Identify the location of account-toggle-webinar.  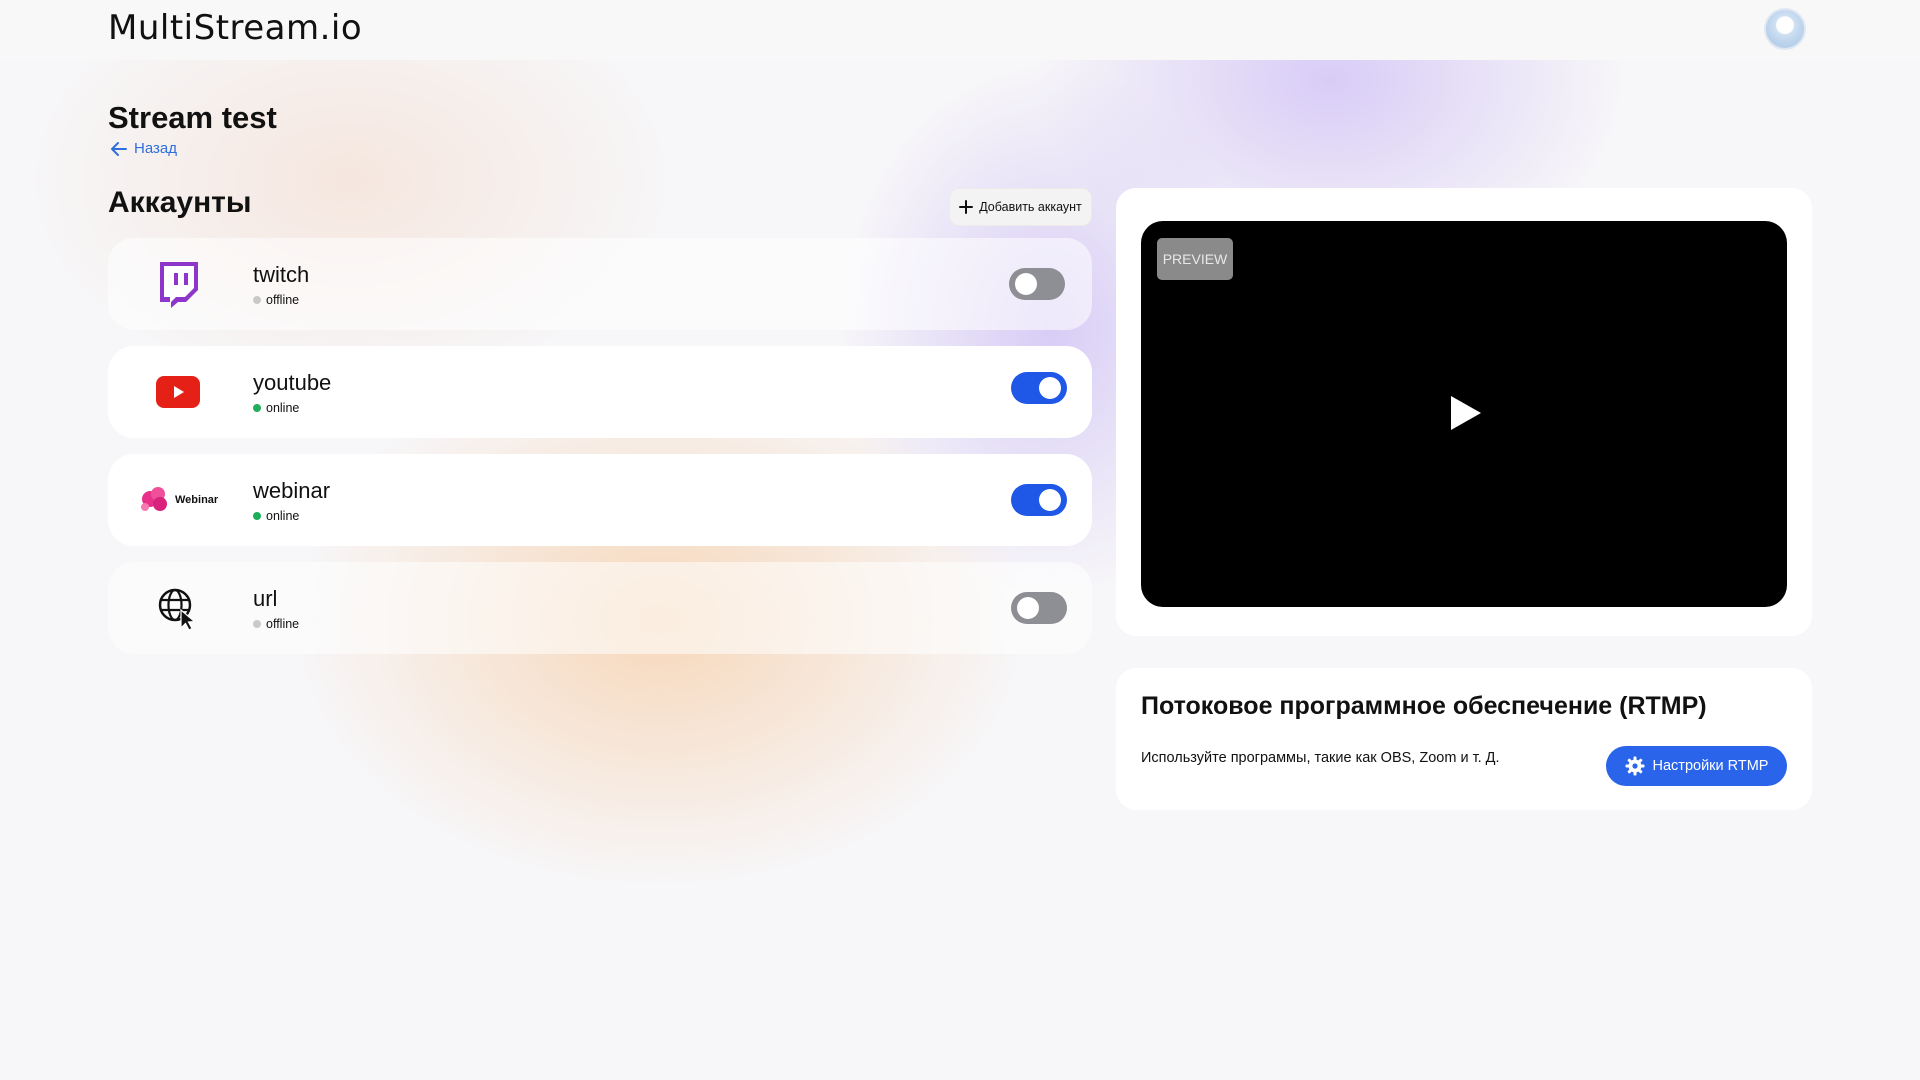
(1039, 500).